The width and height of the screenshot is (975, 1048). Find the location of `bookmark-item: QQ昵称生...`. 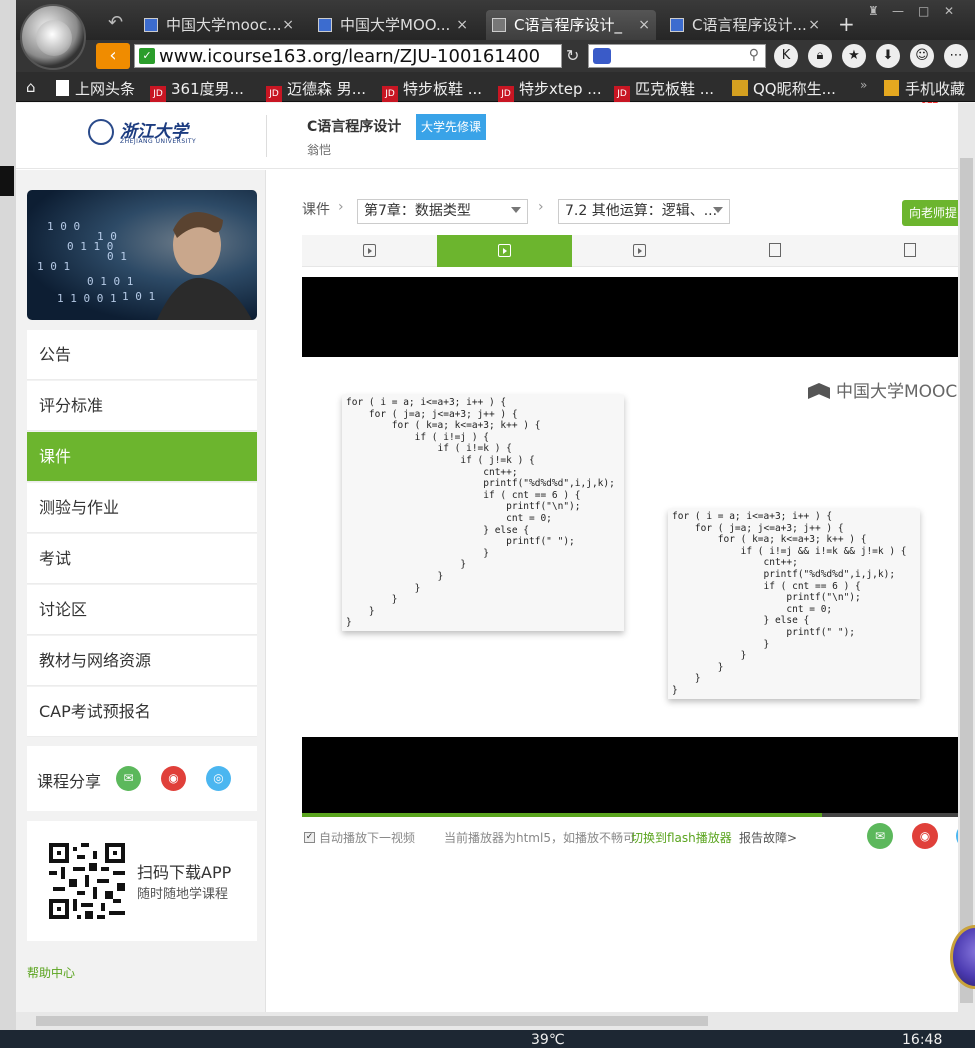

bookmark-item: QQ昵称生... is located at coordinates (784, 88).